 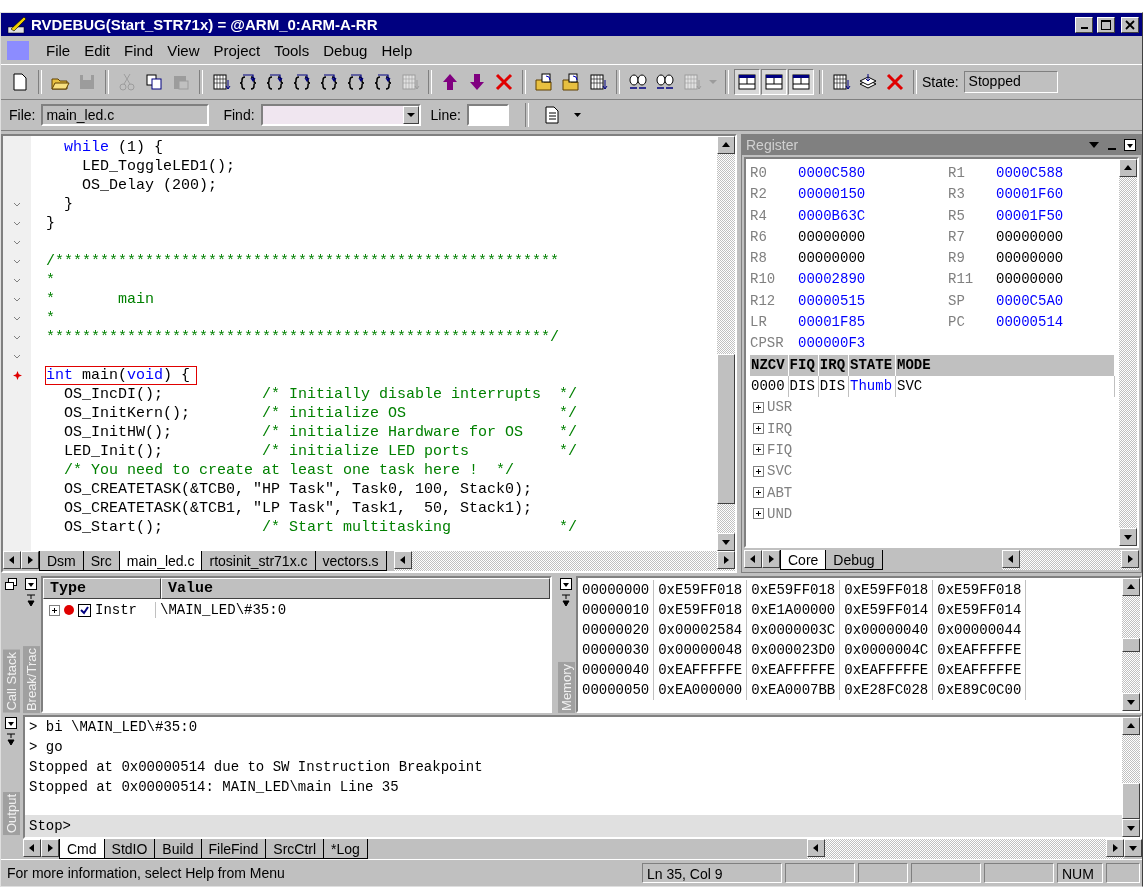 I want to click on tab-right-button, so click(x=771, y=559).